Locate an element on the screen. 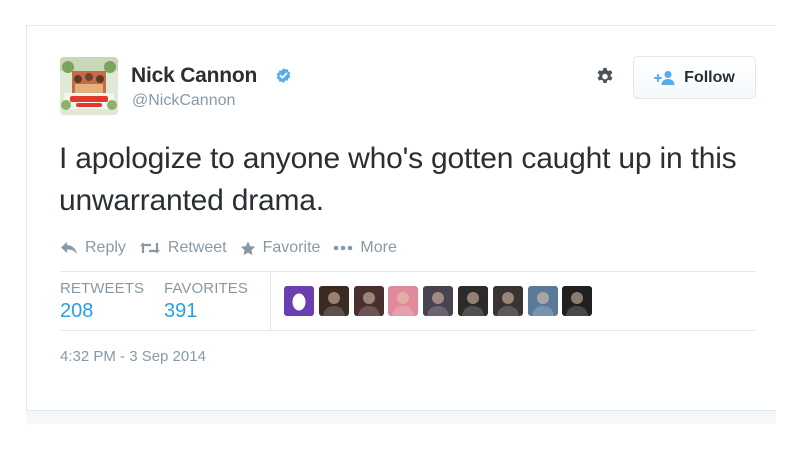 The width and height of the screenshot is (801, 451). retweets-count: 208 is located at coordinates (76, 311).